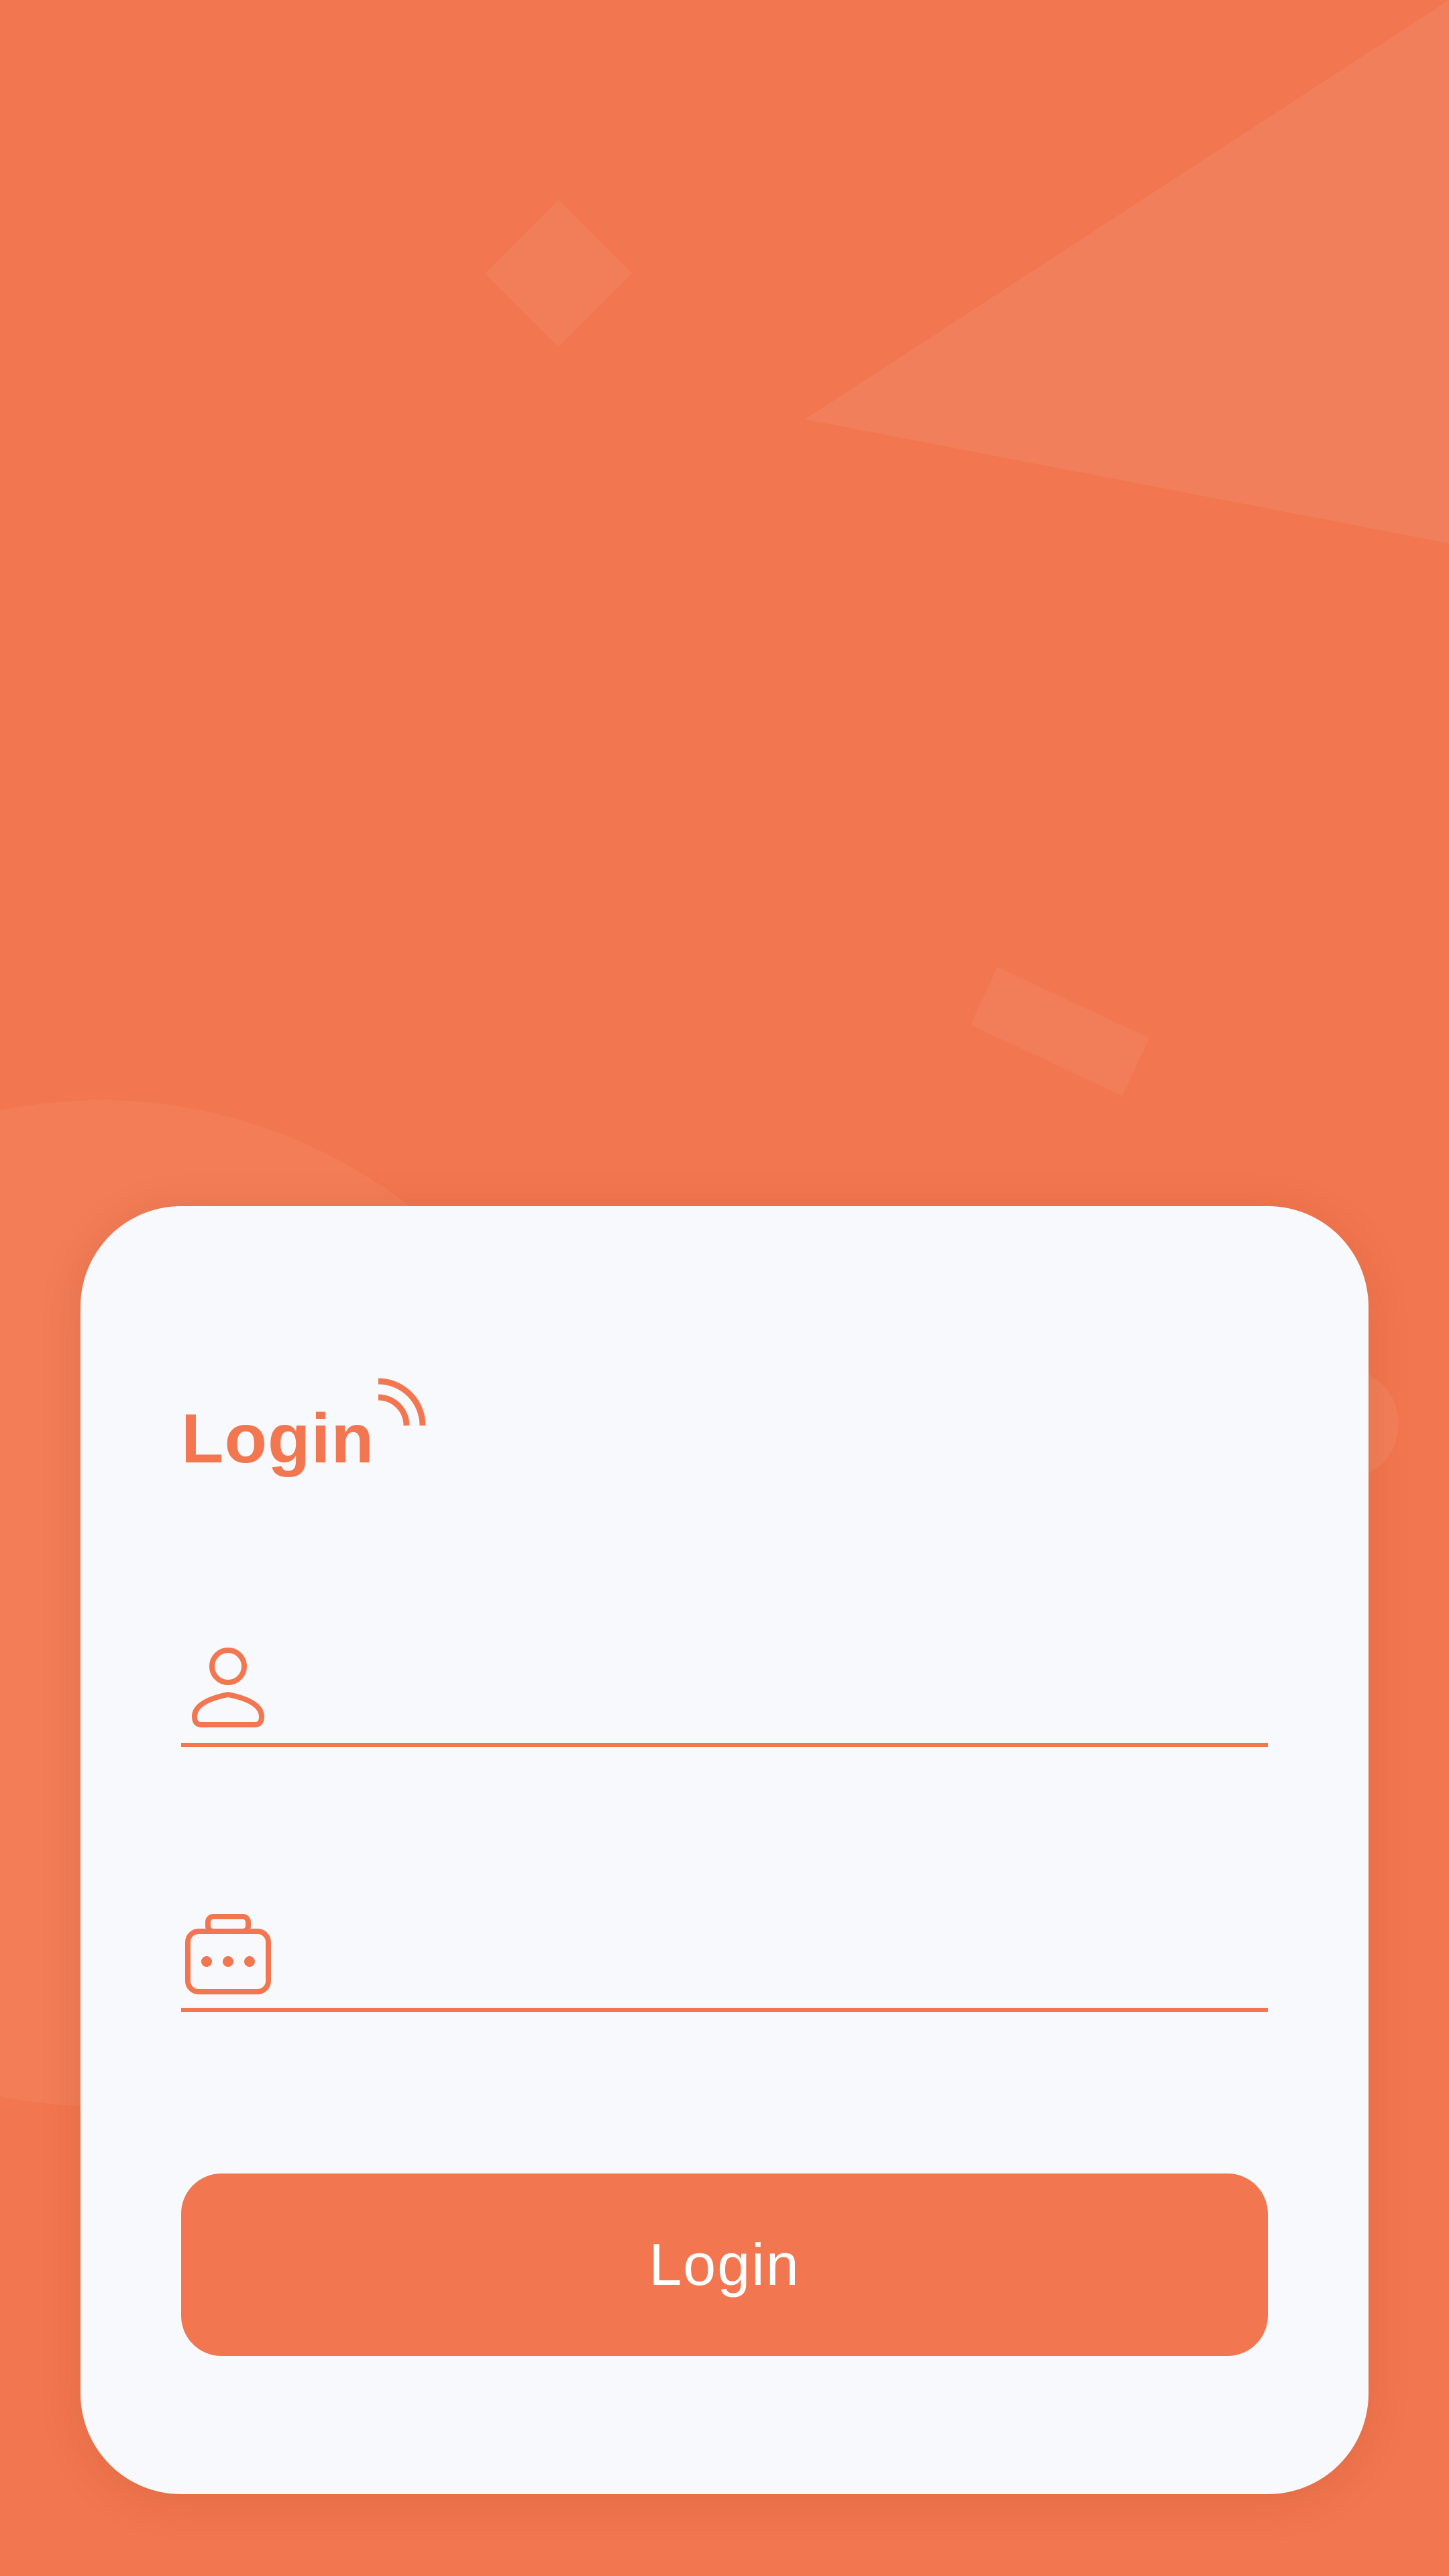 The image size is (1449, 2576). What do you see at coordinates (278, 1439) in the screenshot?
I see `login-title-text: Login` at bounding box center [278, 1439].